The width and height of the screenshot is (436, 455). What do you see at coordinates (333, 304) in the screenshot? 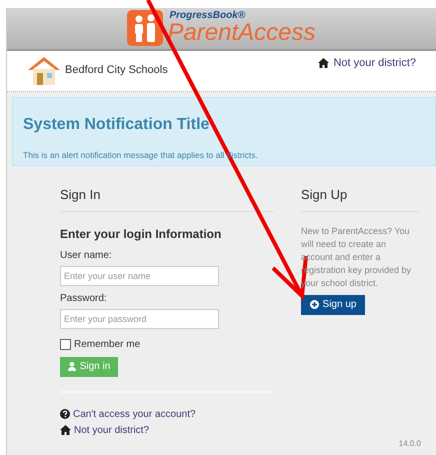
I see `sign-up-button: Sign up` at bounding box center [333, 304].